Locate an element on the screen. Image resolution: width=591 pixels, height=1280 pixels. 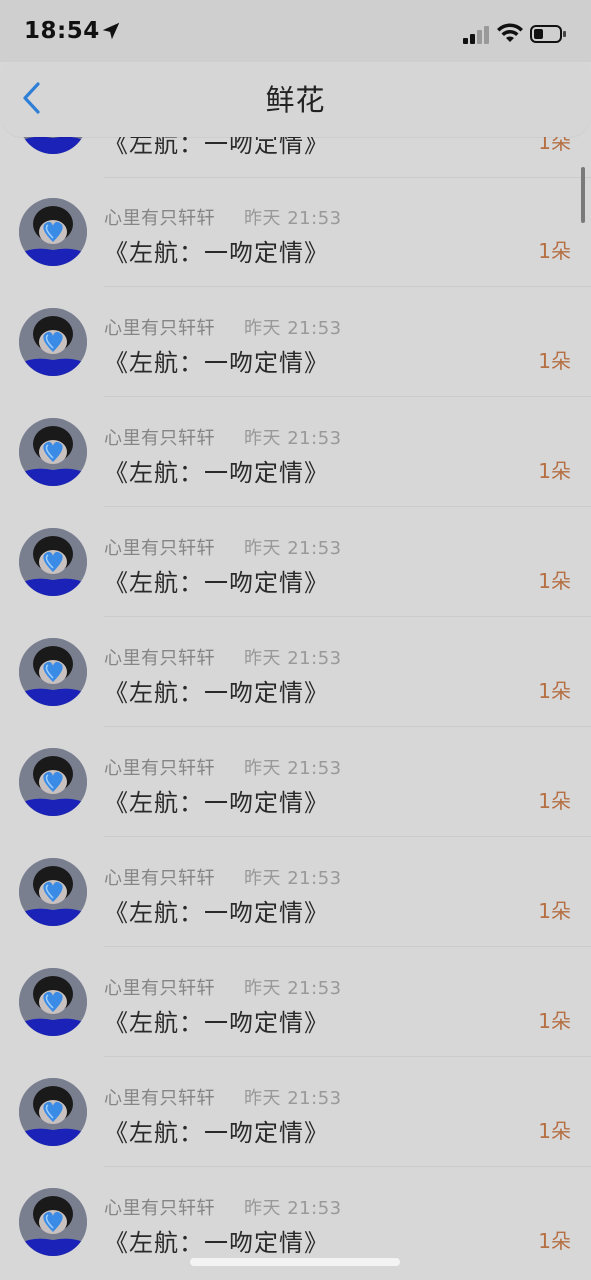
home-indicator is located at coordinates (295, 1262).